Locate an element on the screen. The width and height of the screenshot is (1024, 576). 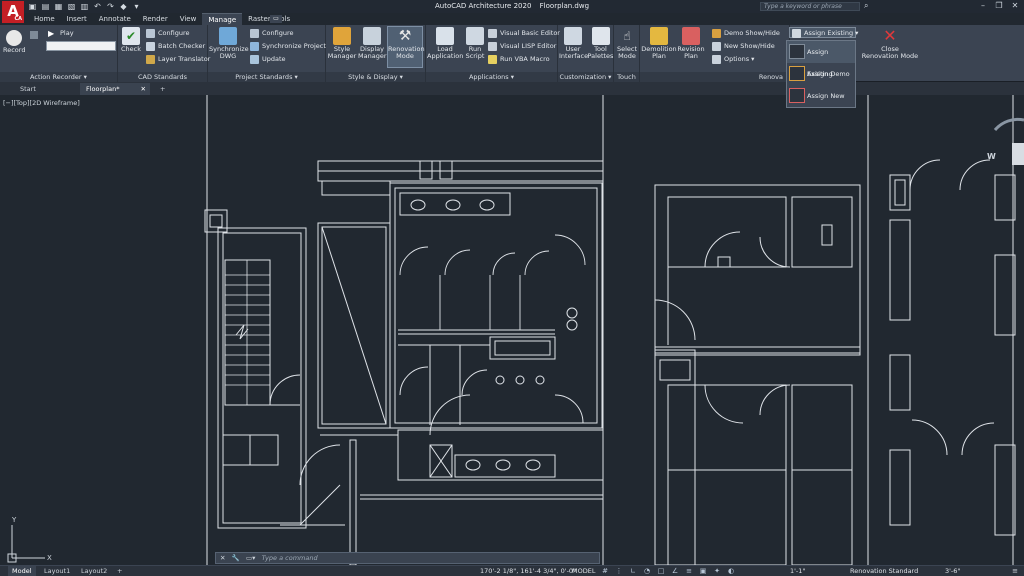
redo-icon: ↷ is located at coordinates (110, 6).